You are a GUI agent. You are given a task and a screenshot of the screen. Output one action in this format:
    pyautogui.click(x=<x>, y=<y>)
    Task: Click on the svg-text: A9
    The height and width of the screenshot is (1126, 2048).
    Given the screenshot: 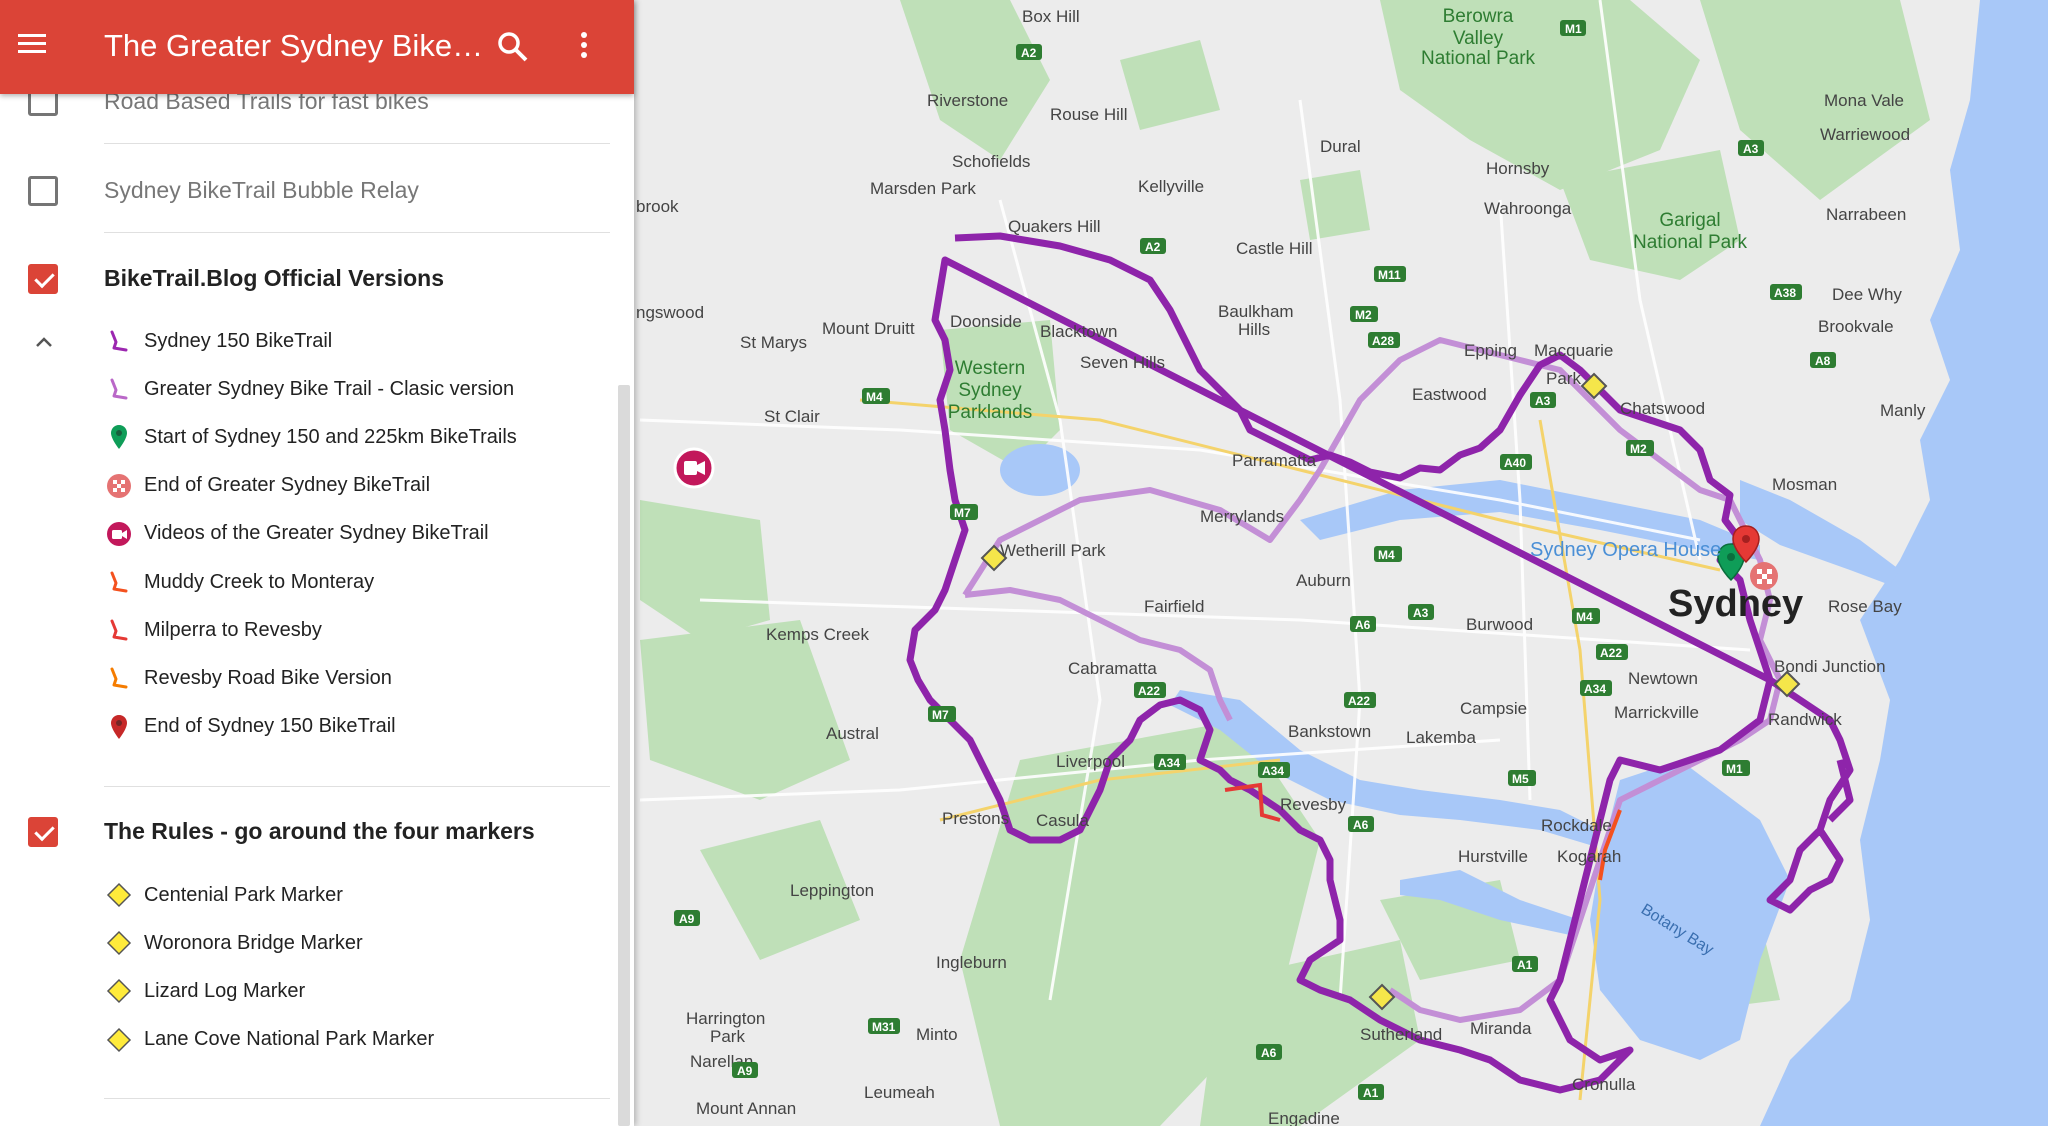 What is the action you would take?
    pyautogui.click(x=745, y=1071)
    